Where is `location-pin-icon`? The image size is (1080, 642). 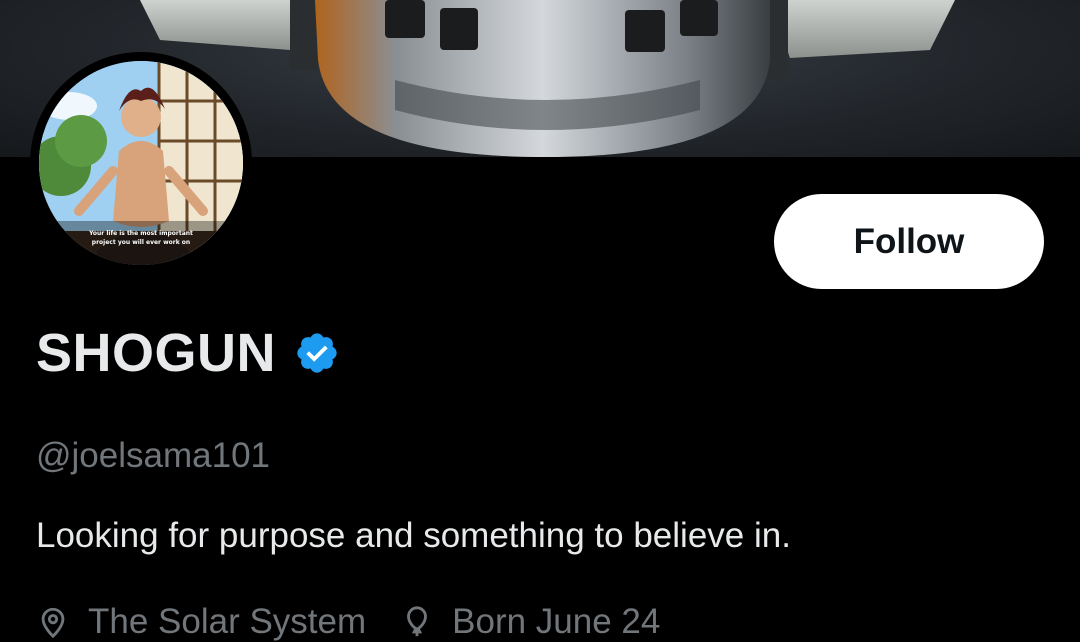
location-pin-icon is located at coordinates (53, 623).